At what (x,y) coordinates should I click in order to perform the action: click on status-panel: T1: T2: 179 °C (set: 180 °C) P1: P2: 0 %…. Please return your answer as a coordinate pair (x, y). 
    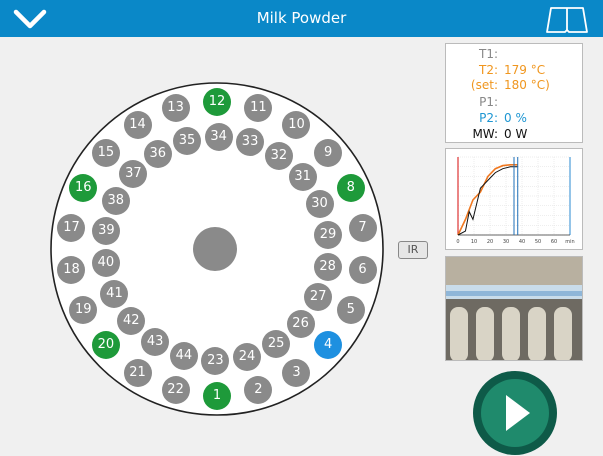
    Looking at the image, I should click on (514, 93).